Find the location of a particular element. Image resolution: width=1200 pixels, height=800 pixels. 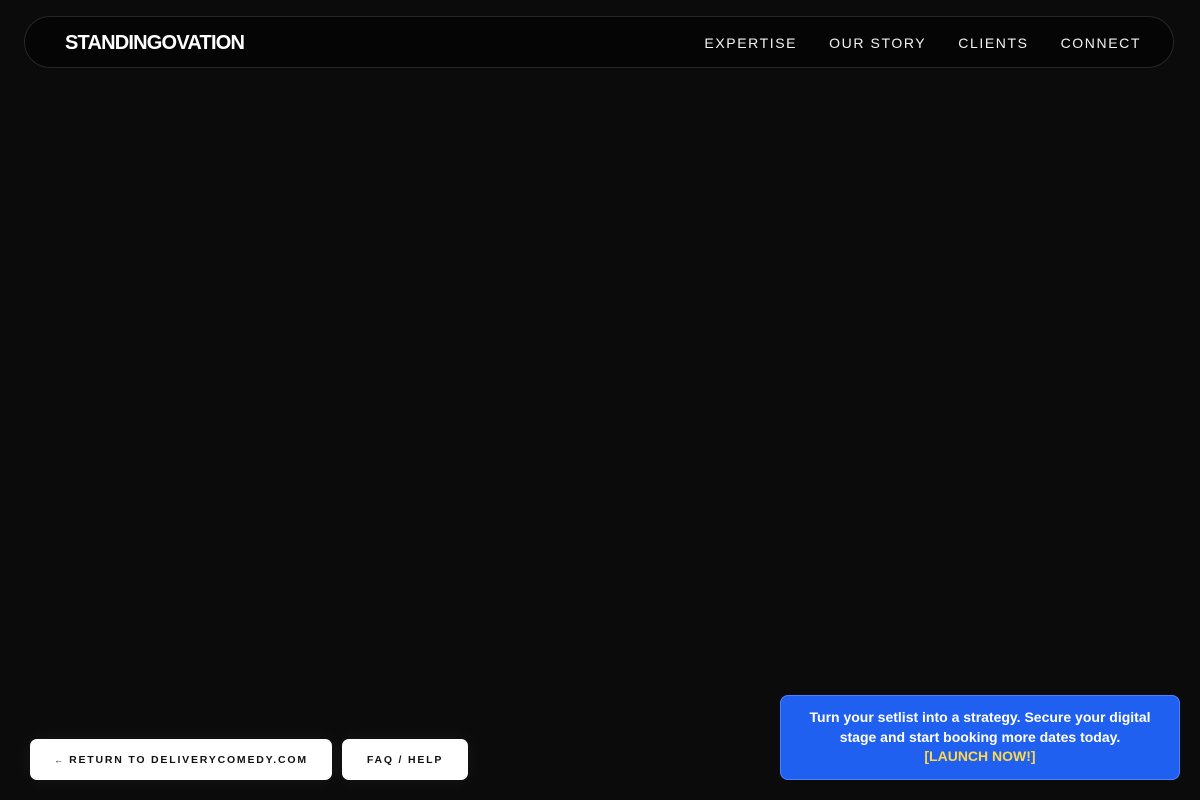

launch-now-link: [LAUNCH NOW!] is located at coordinates (979, 757).